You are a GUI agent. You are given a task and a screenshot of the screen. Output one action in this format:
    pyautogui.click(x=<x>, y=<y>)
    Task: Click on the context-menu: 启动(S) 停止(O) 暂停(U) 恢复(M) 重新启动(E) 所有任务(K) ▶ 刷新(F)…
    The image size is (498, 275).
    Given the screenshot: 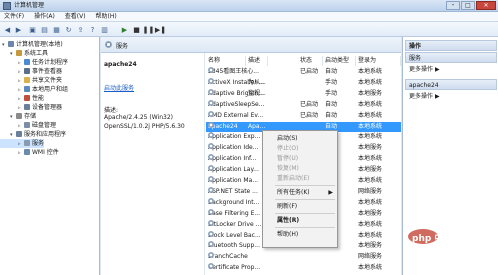 What is the action you would take?
    pyautogui.click(x=300, y=189)
    